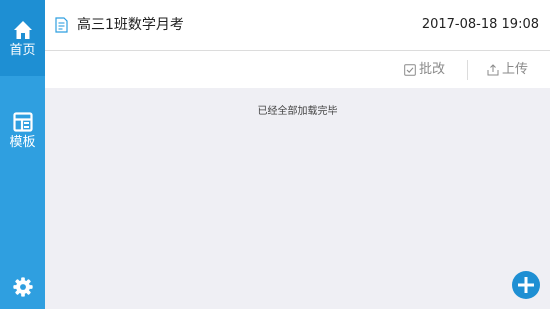 This screenshot has height=309, width=550. Describe the element at coordinates (22, 50) in the screenshot. I see `sidebar-item-home-label: 首页` at that location.